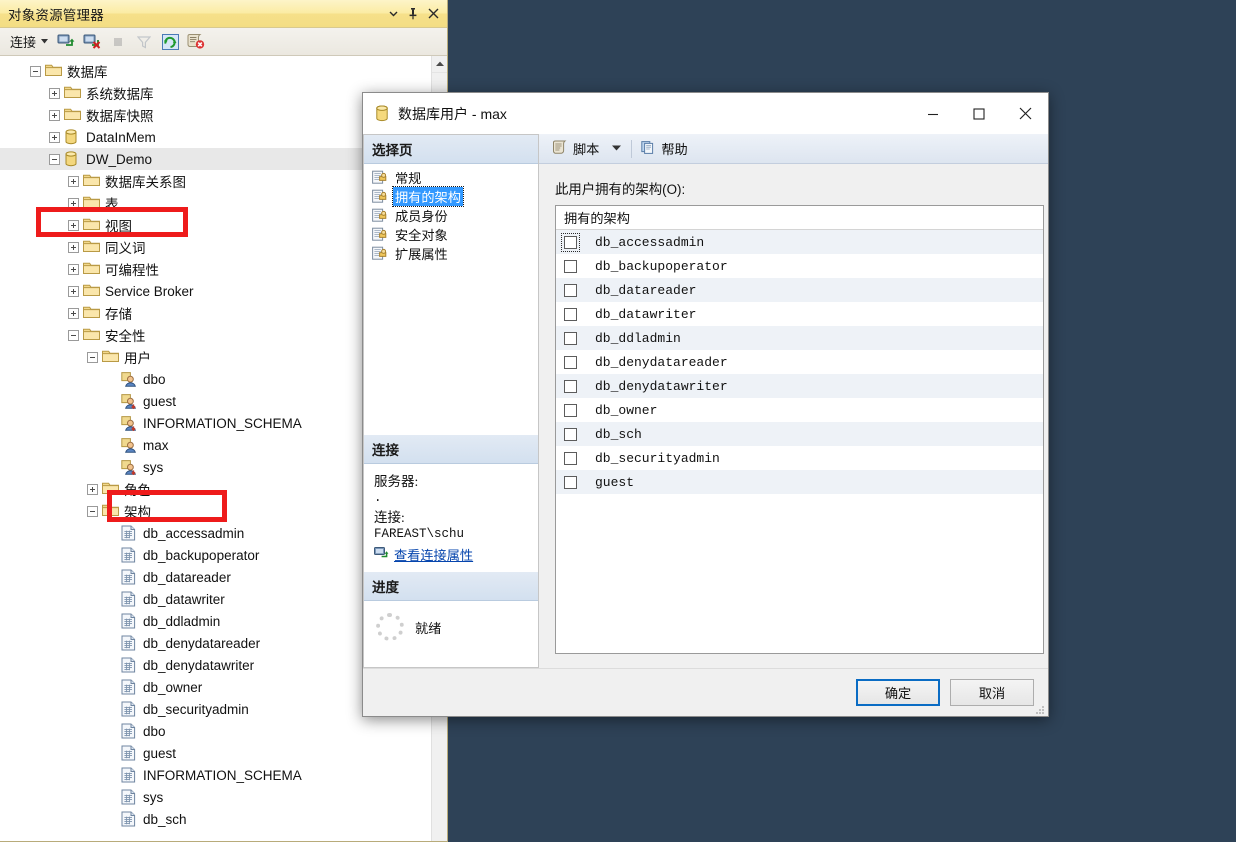  What do you see at coordinates (799, 242) in the screenshot?
I see `schema-row: db_accessadmin` at bounding box center [799, 242].